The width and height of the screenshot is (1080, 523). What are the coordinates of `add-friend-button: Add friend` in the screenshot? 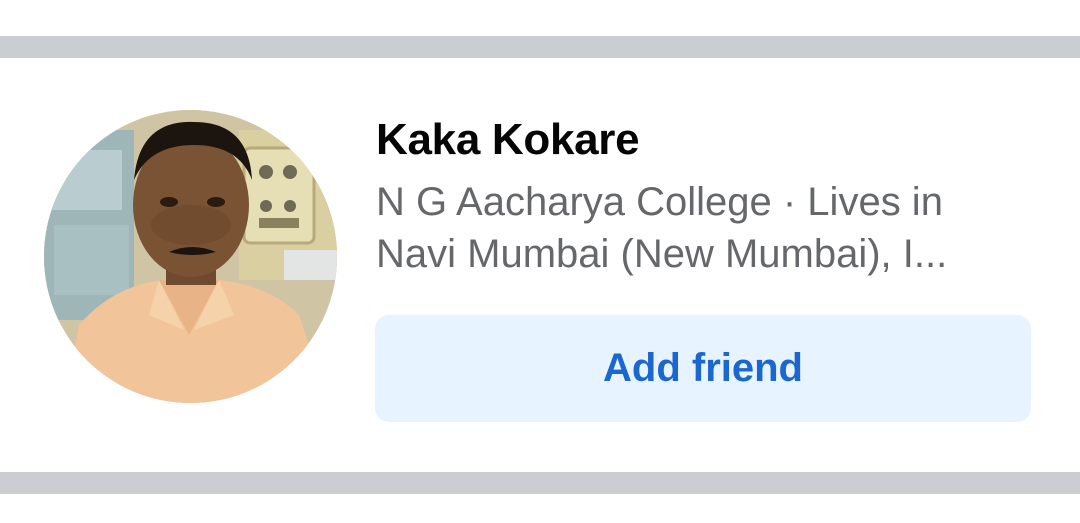 It's located at (703, 368).